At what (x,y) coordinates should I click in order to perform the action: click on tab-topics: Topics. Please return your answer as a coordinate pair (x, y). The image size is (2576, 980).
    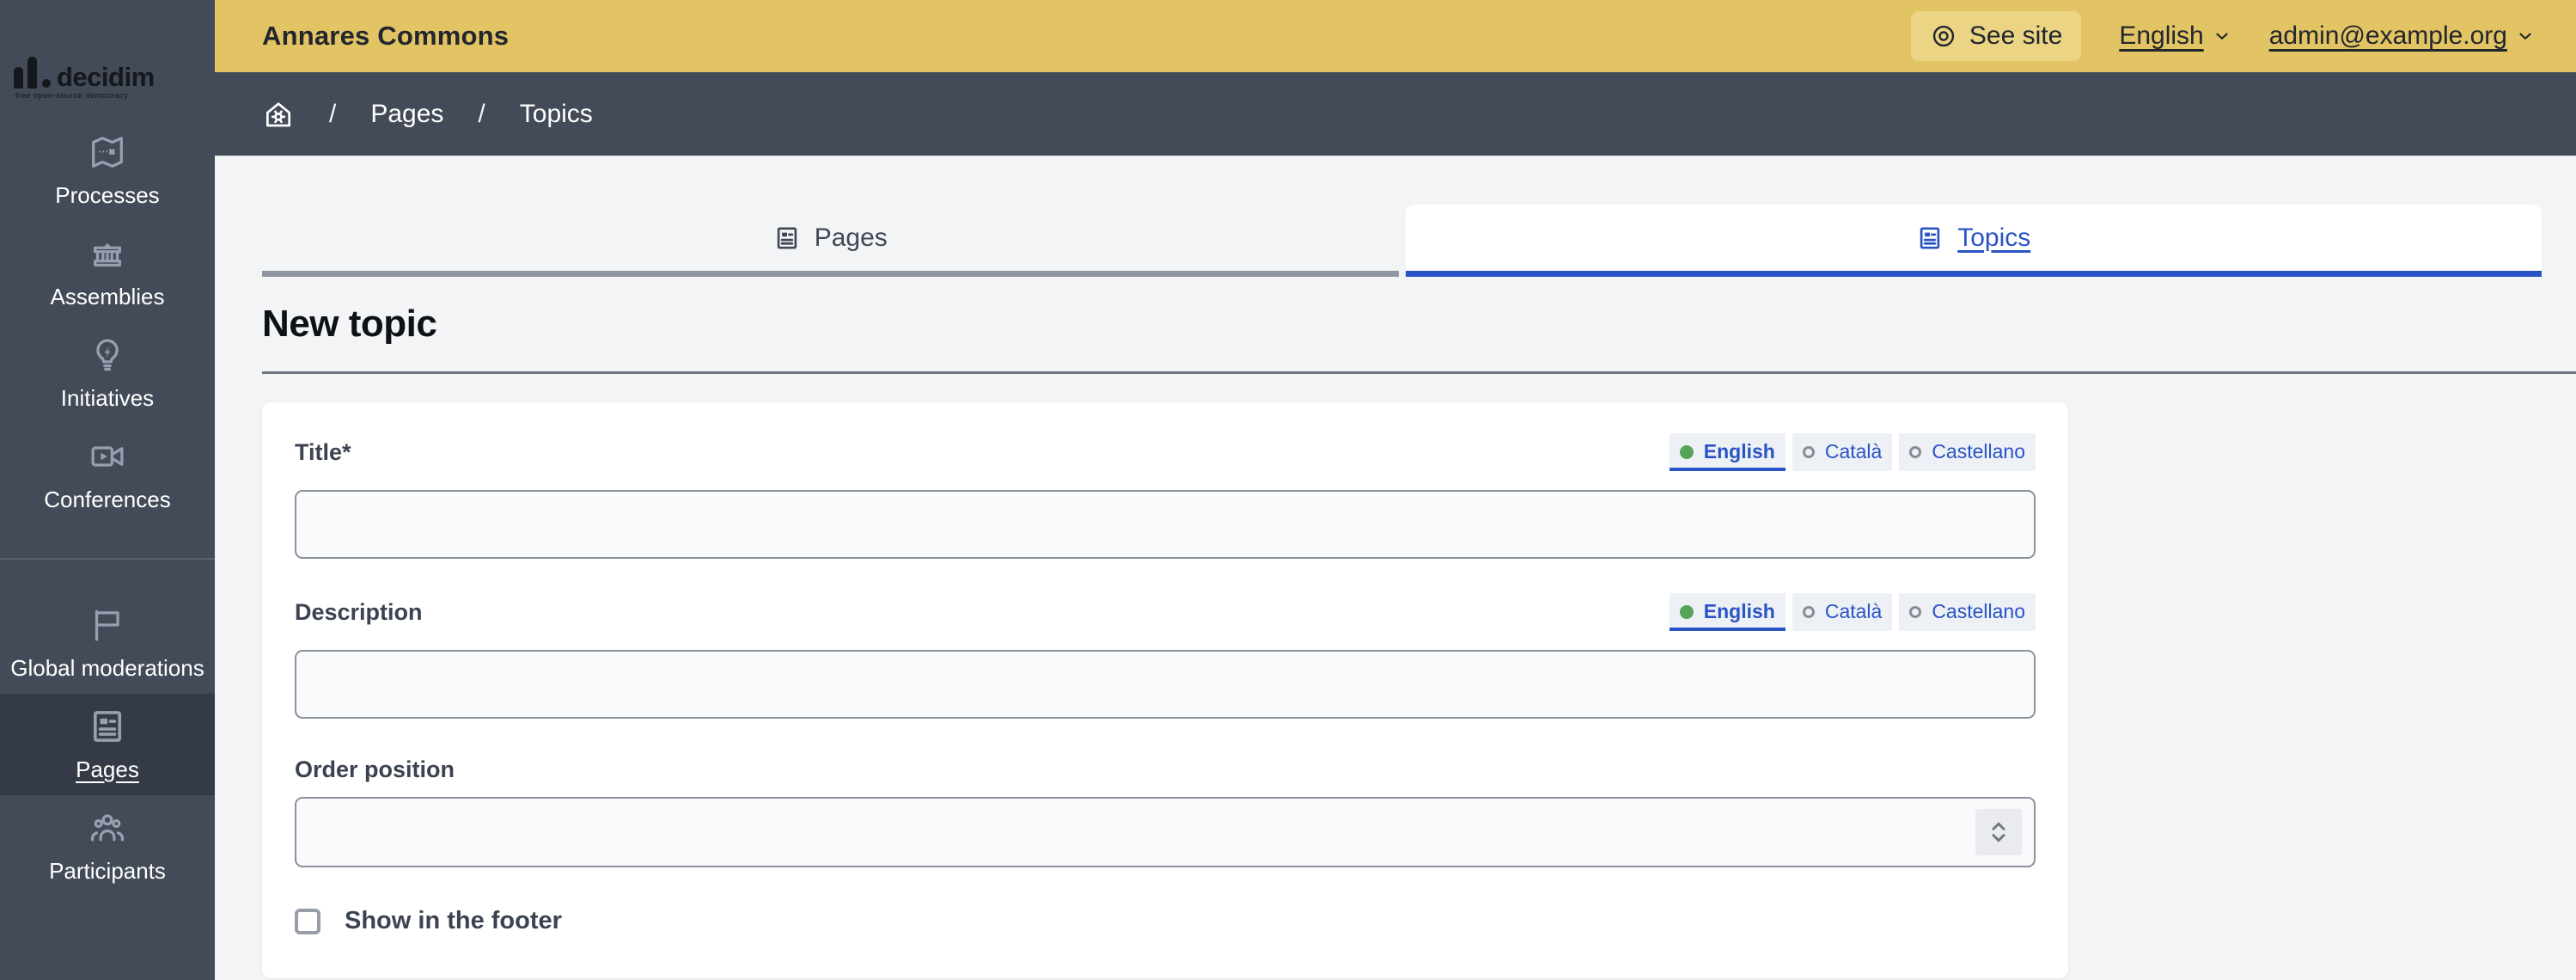
    Looking at the image, I should click on (1974, 241).